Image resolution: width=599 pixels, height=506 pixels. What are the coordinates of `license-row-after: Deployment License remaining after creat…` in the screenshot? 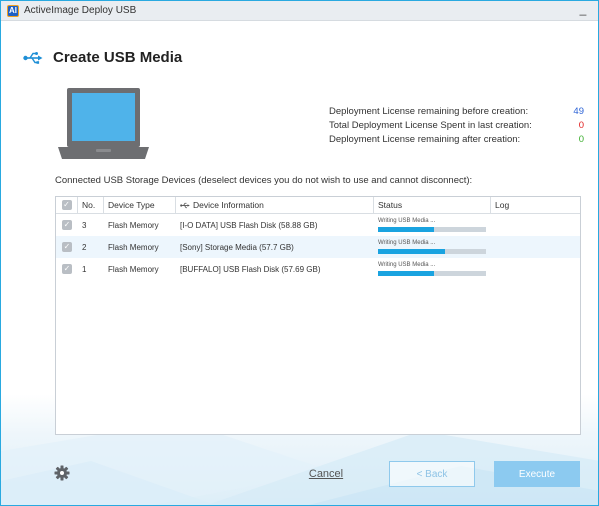 It's located at (456, 139).